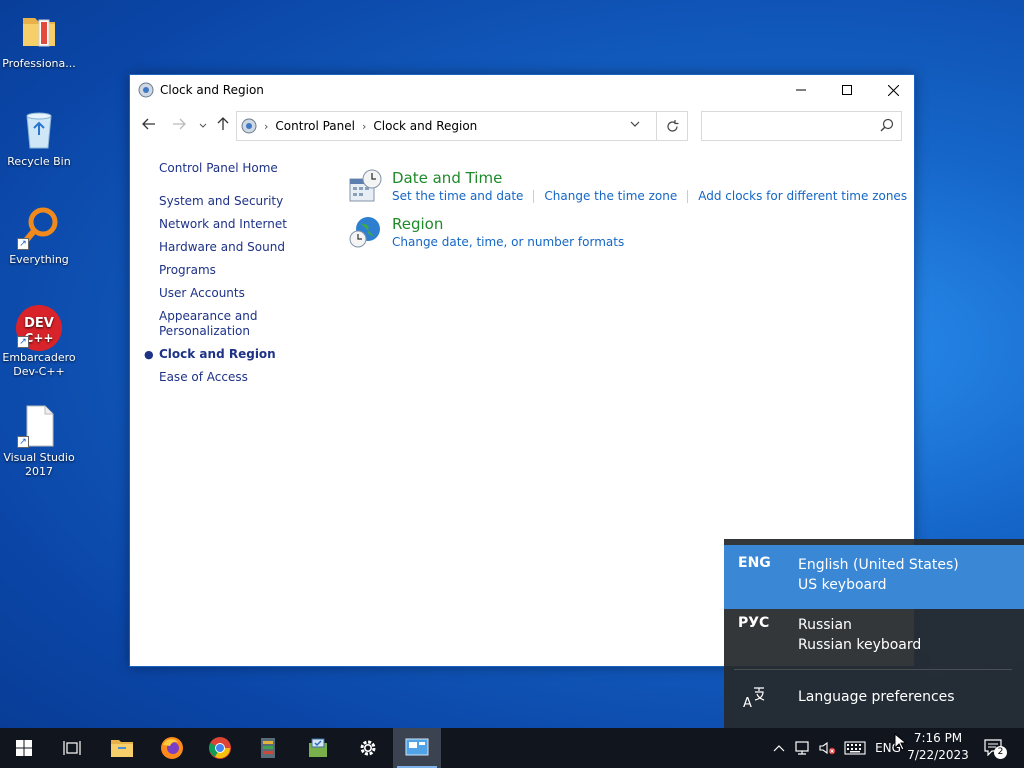 This screenshot has height=768, width=1024. What do you see at coordinates (878, 565) in the screenshot?
I see `language-name-text: English (United States)` at bounding box center [878, 565].